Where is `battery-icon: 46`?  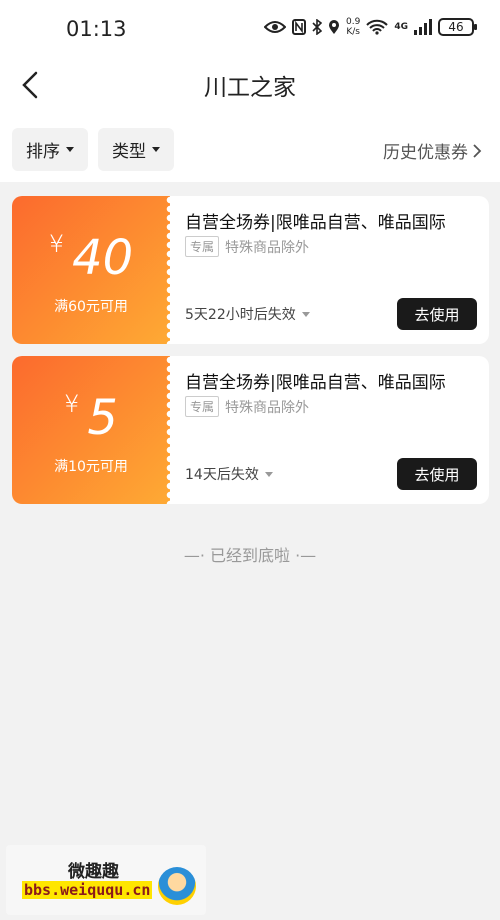 battery-icon: 46 is located at coordinates (457, 27).